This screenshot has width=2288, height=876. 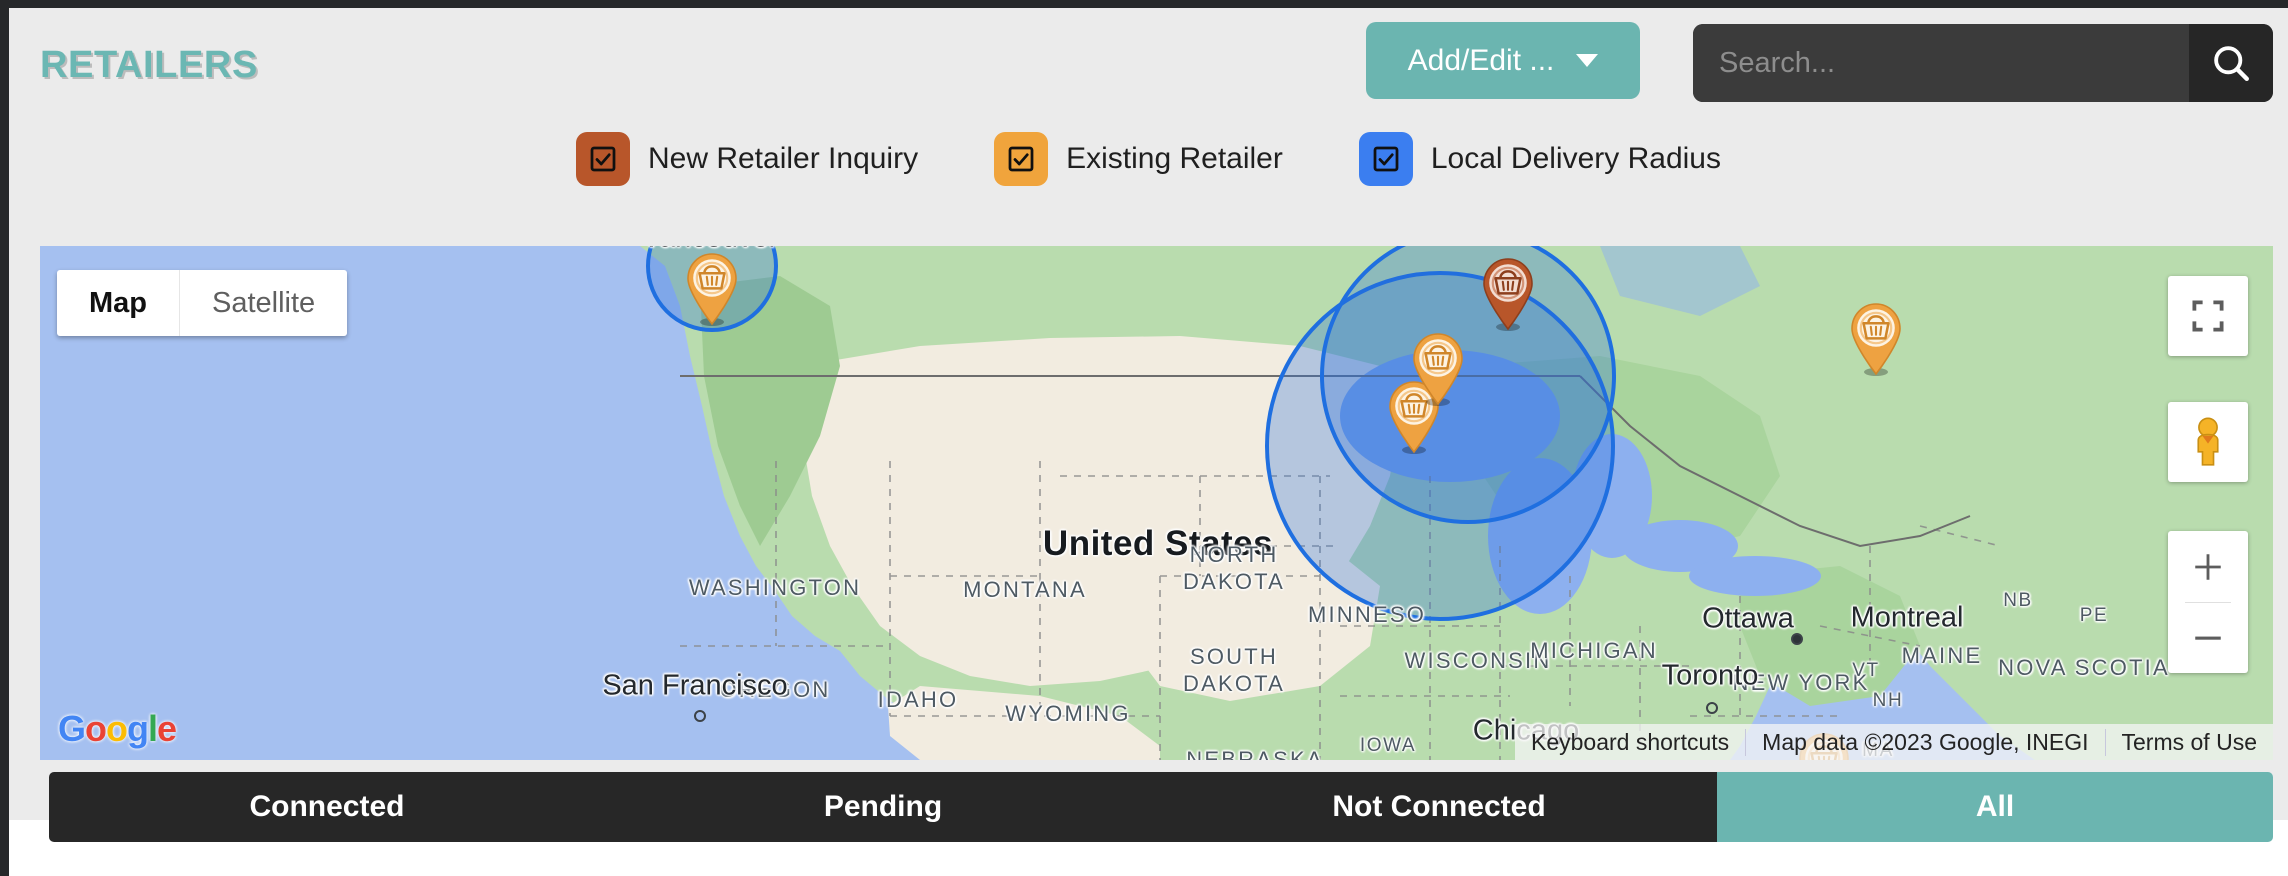 I want to click on search-icon, so click(x=2231, y=63).